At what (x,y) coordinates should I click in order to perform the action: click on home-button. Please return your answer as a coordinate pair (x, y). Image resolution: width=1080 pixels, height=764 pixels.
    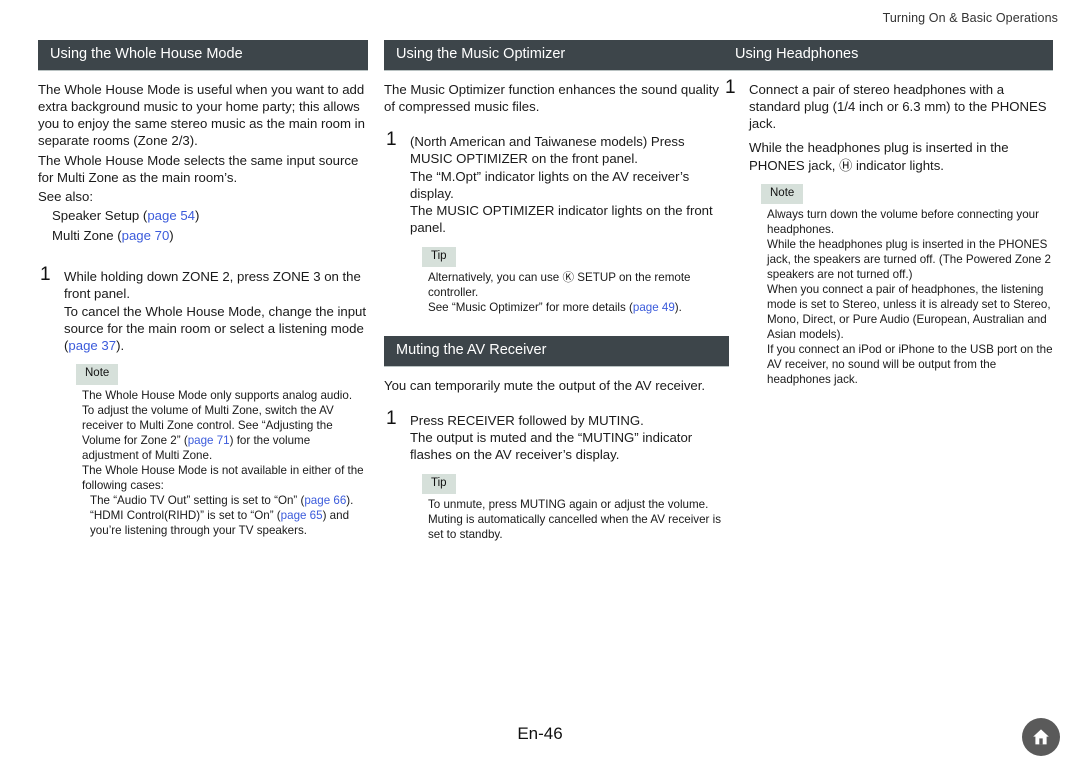
    Looking at the image, I should click on (1041, 737).